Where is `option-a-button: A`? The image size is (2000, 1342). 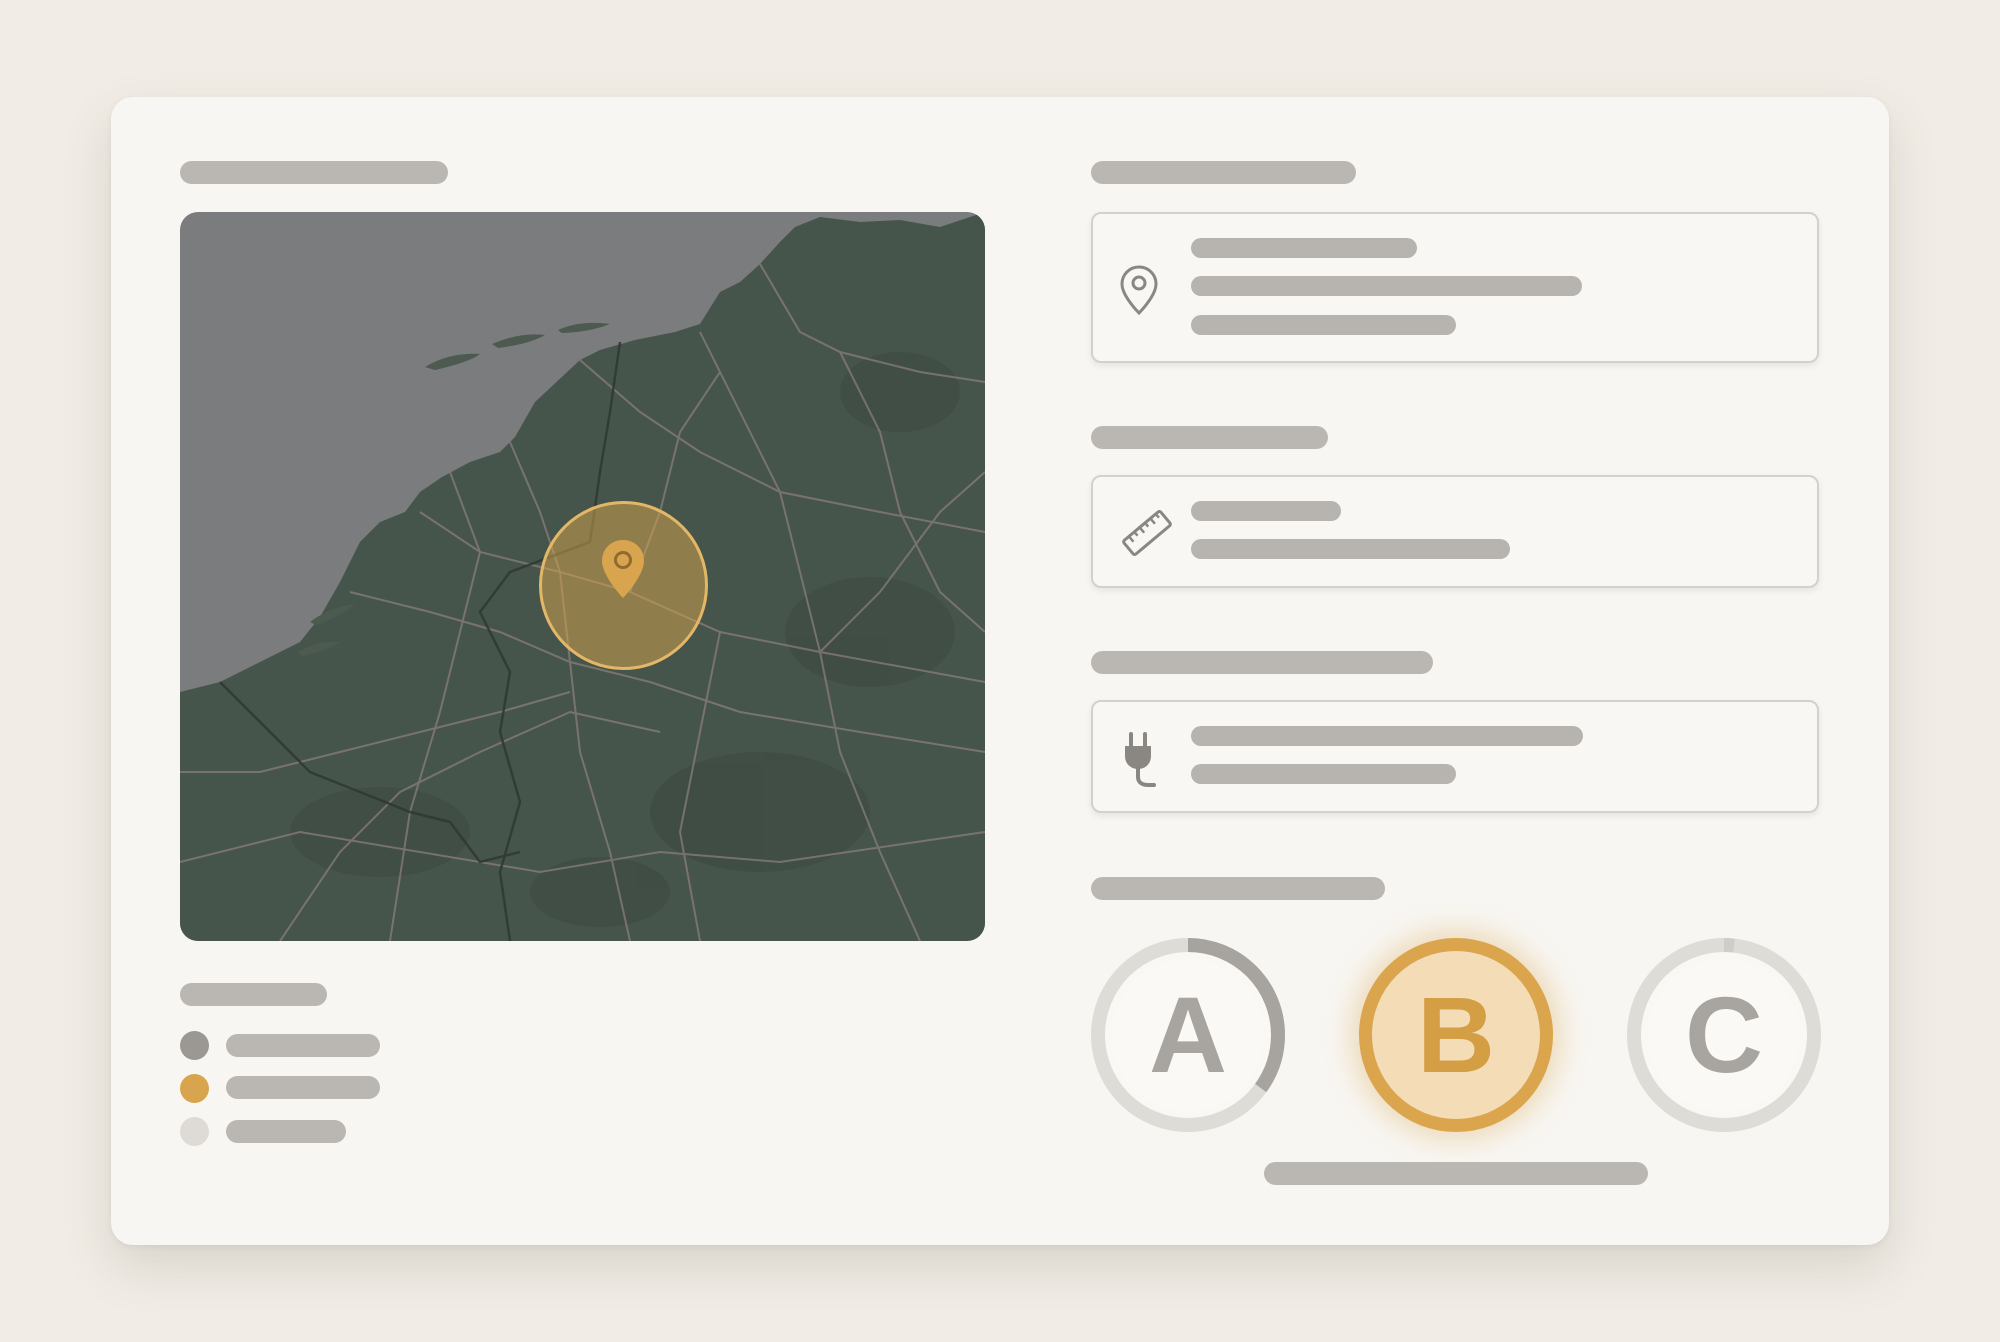 option-a-button: A is located at coordinates (1188, 1035).